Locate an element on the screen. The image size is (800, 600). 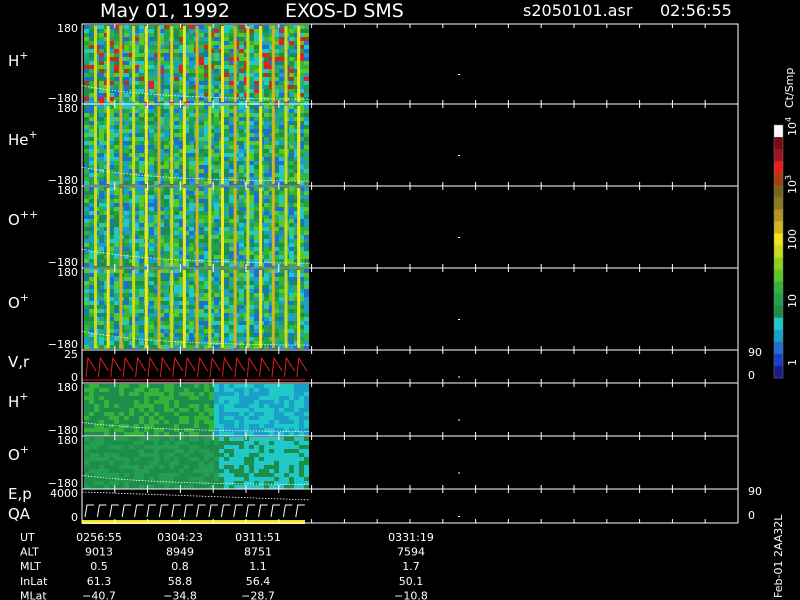
plot-file: s2050101.asr is located at coordinates (578, 10).